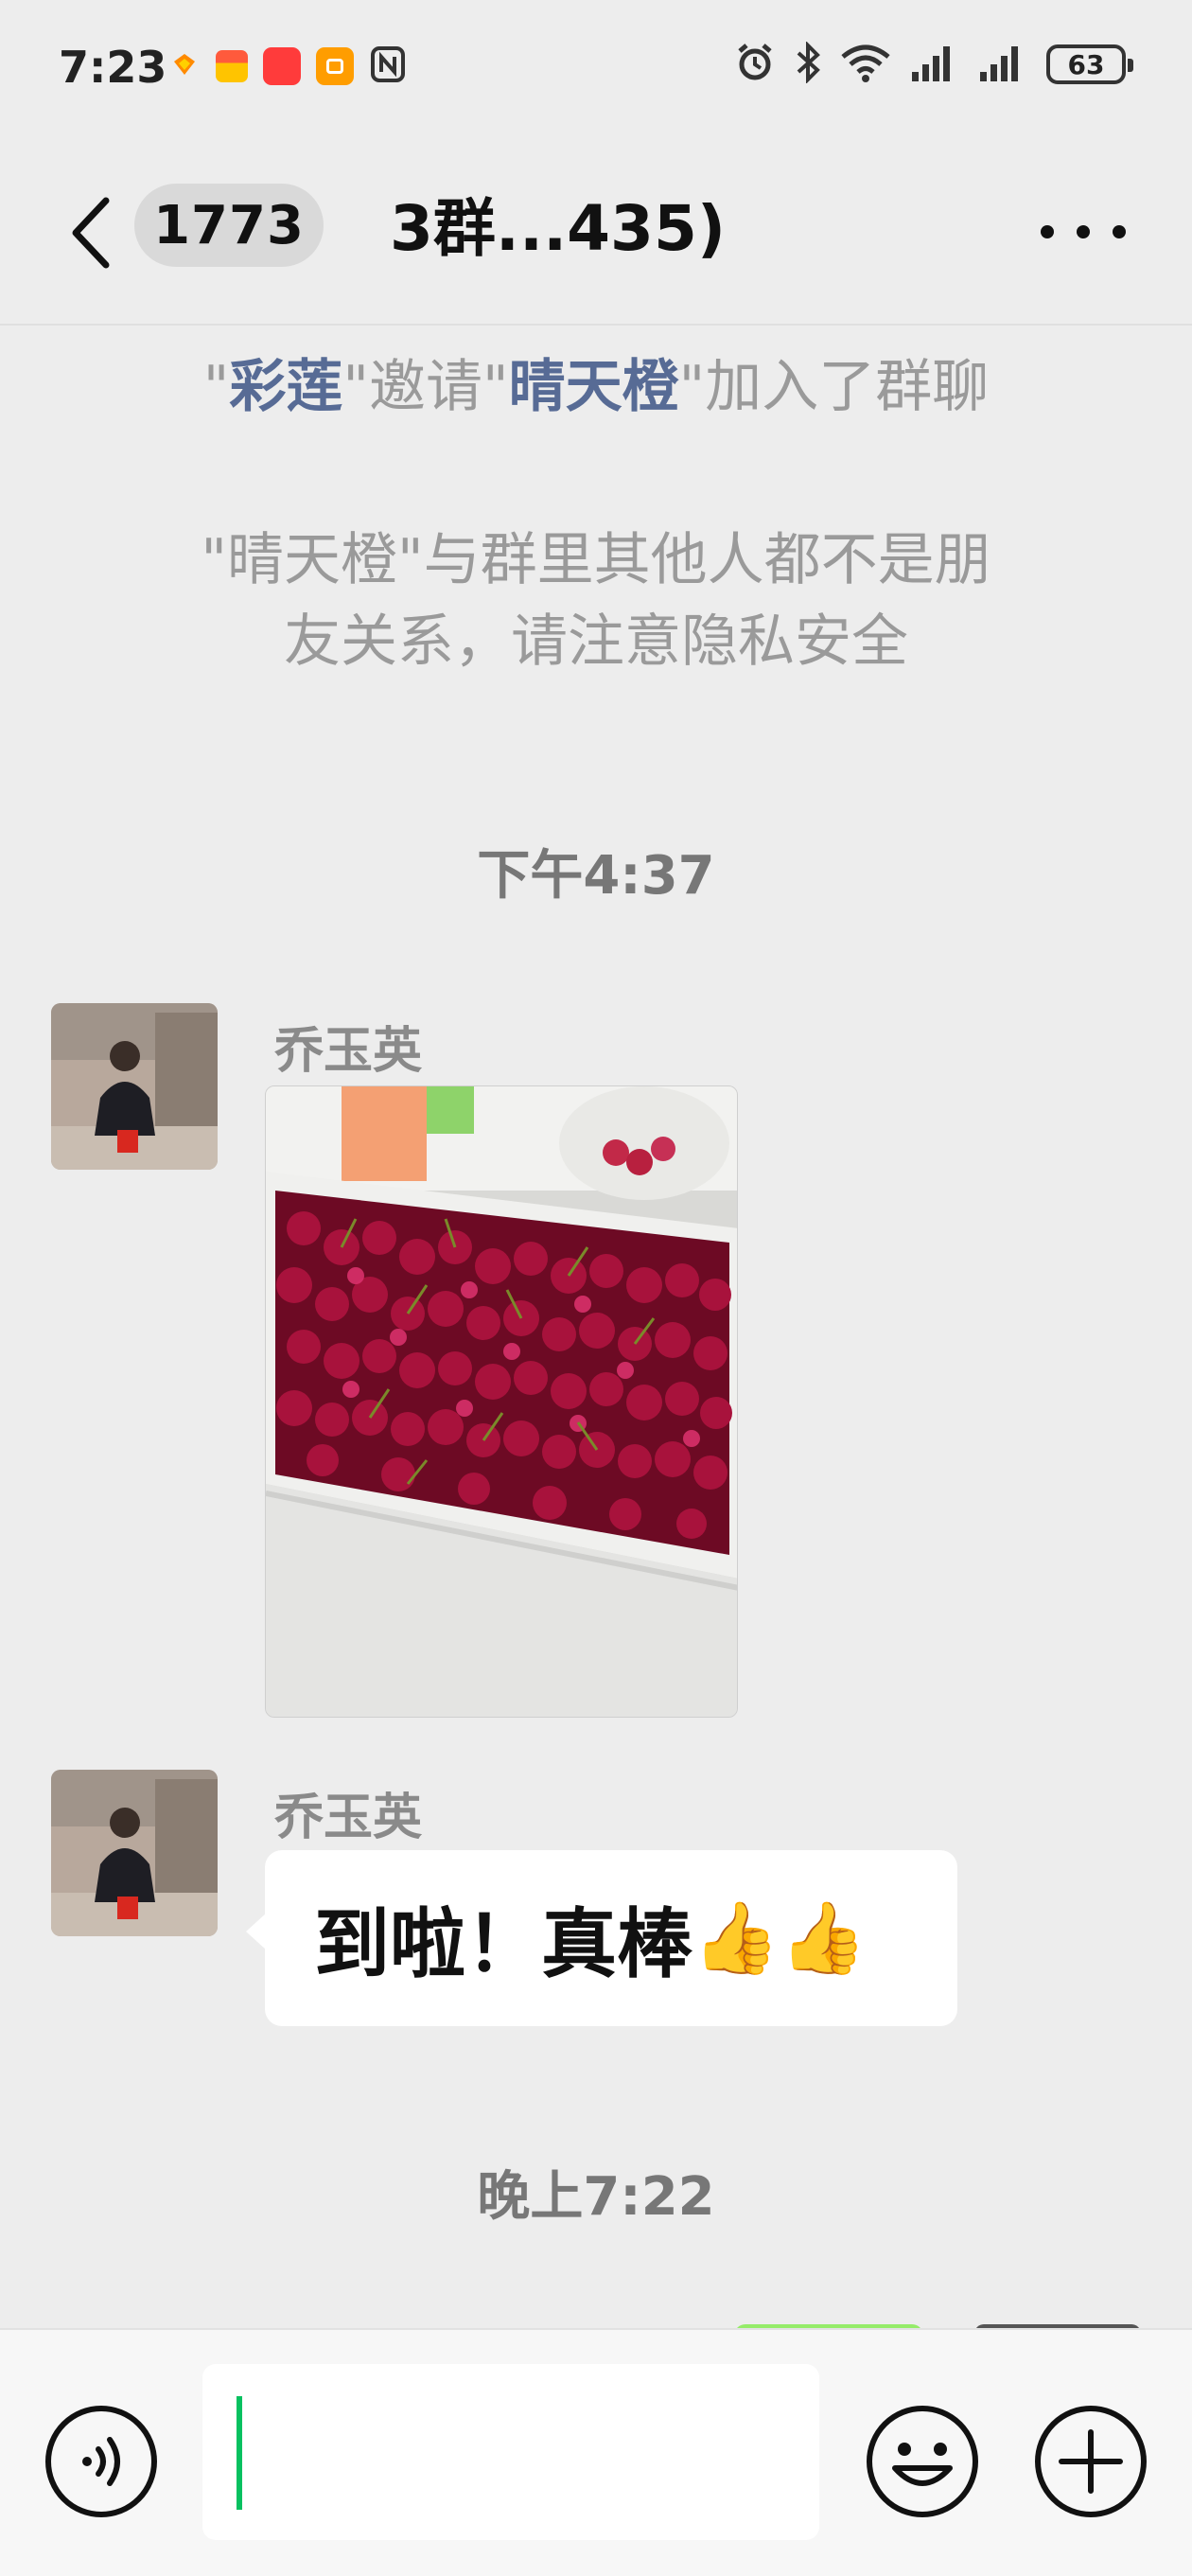 Image resolution: width=1192 pixels, height=2576 pixels. What do you see at coordinates (1089, 64) in the screenshot?
I see `battery-icon: 63` at bounding box center [1089, 64].